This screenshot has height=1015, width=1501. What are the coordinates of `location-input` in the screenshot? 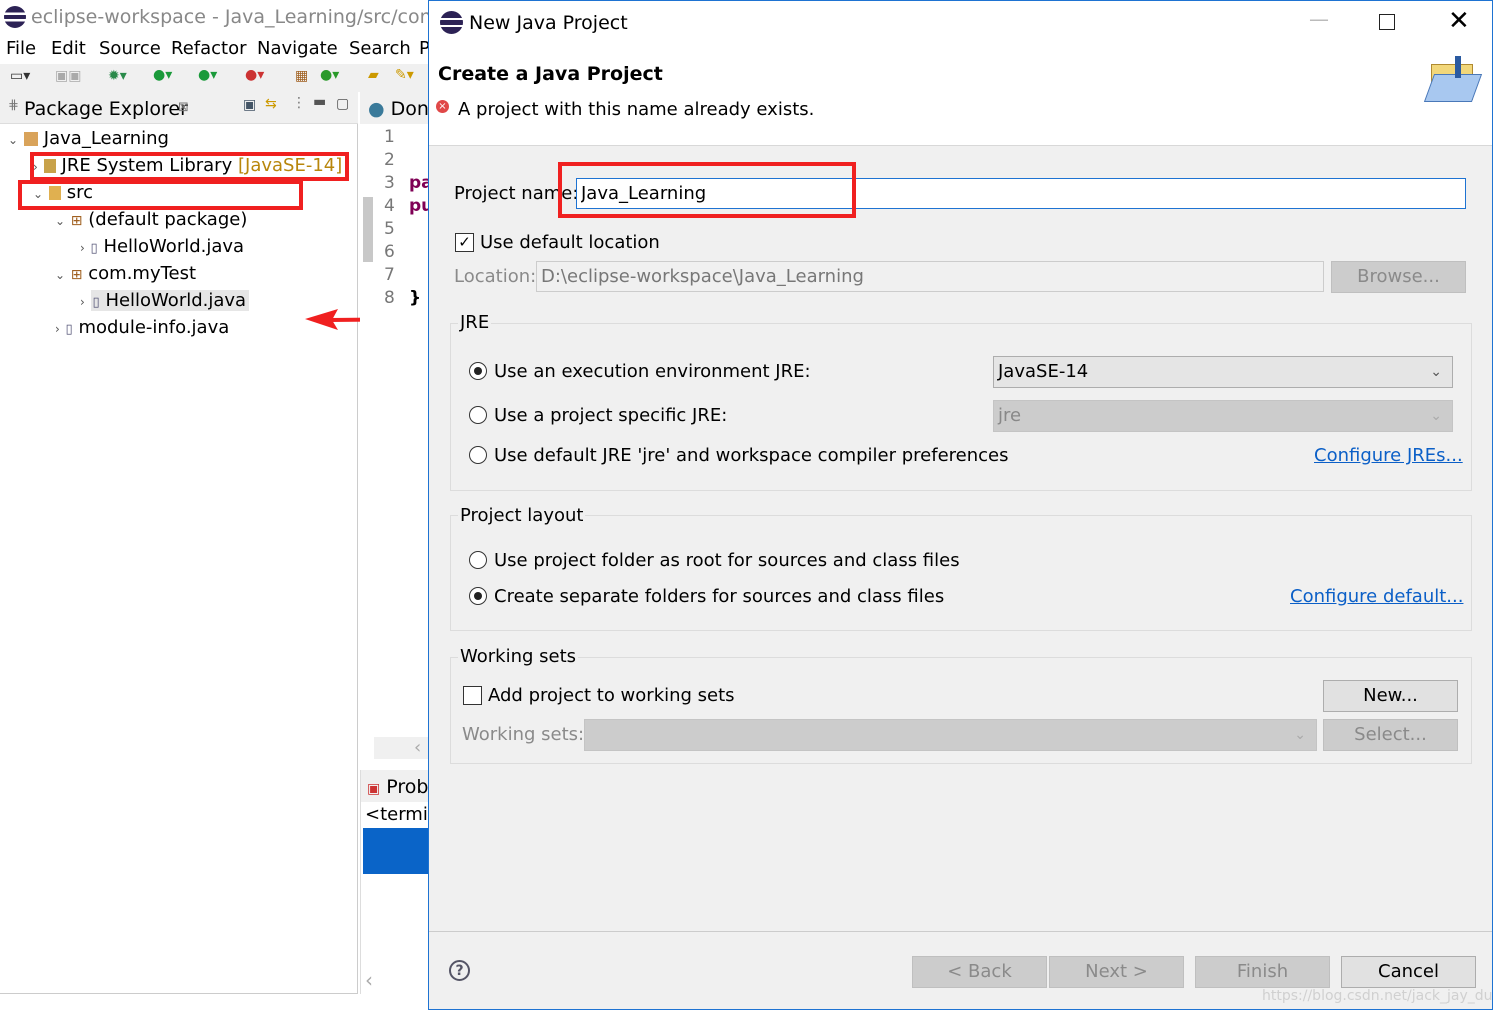 It's located at (930, 276).